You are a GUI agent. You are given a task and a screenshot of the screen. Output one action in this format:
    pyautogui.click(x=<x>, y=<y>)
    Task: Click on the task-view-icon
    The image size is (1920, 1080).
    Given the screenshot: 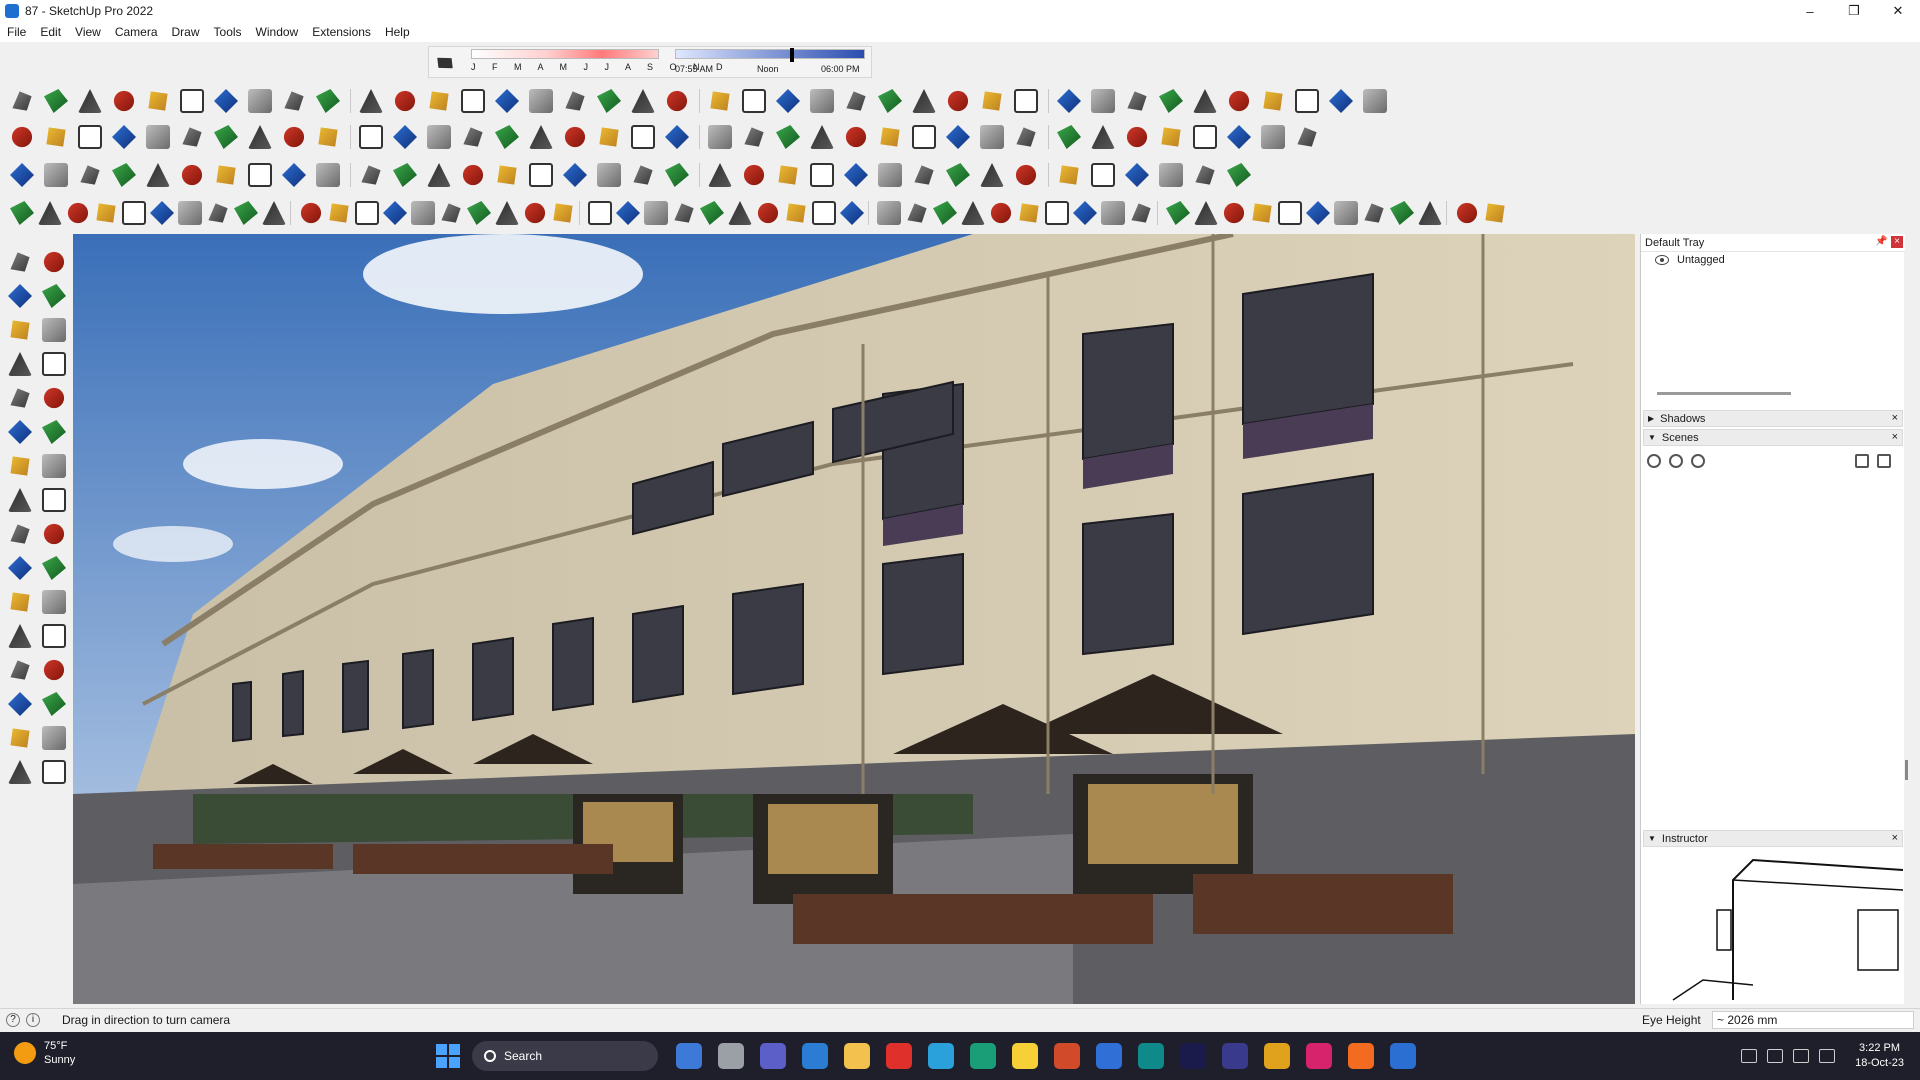 What is the action you would take?
    pyautogui.click(x=731, y=1056)
    